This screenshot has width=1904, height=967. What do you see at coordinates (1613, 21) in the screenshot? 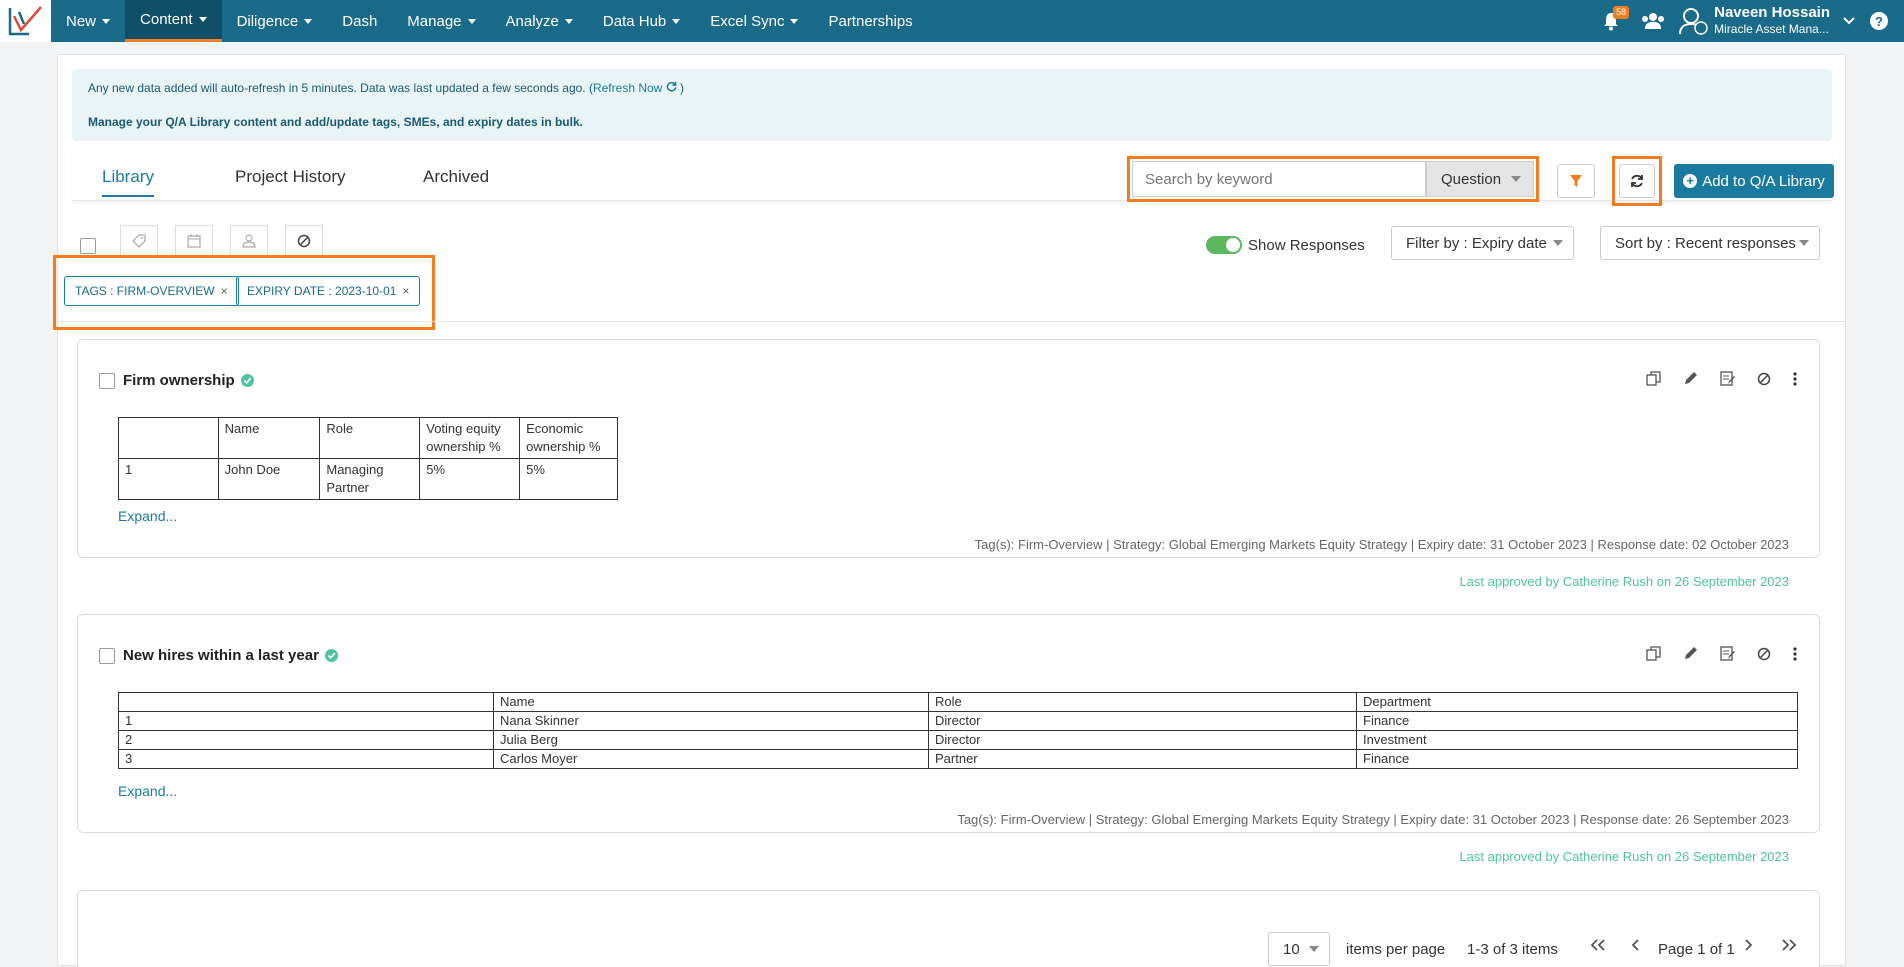
I see `notifications-button: 58` at bounding box center [1613, 21].